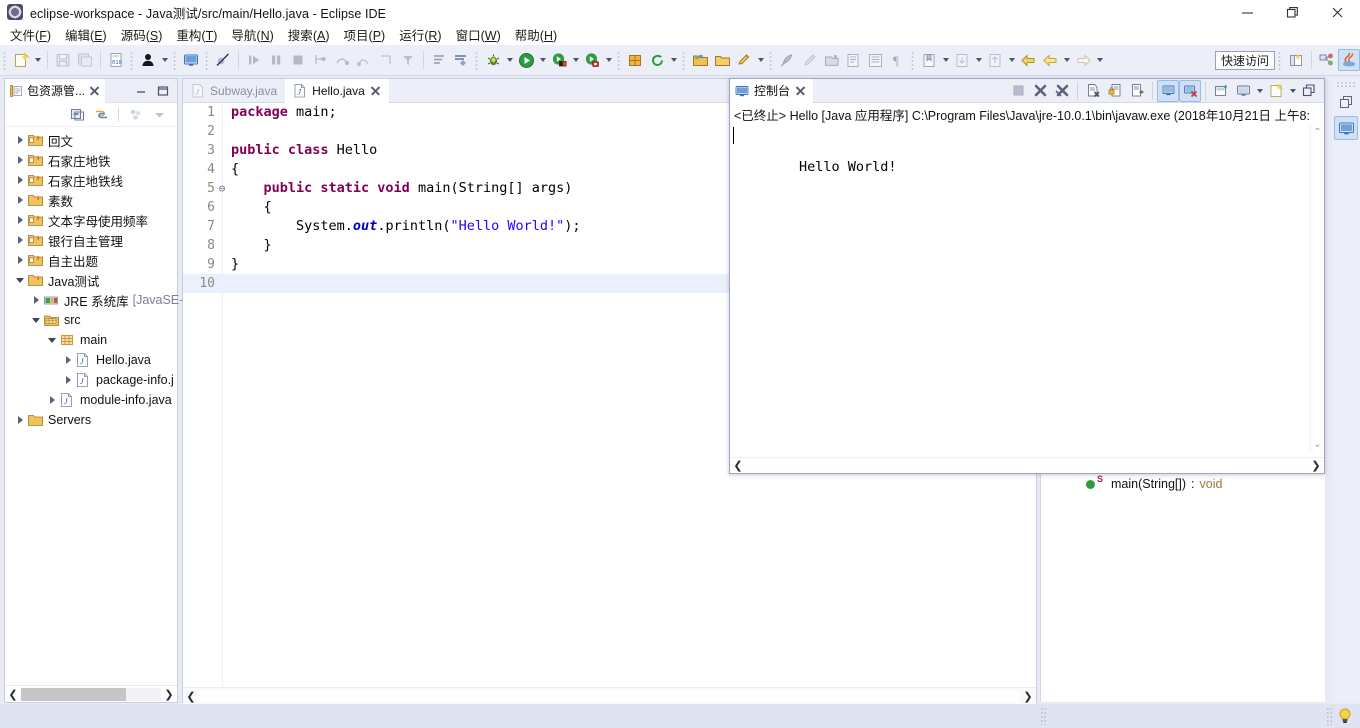 This screenshot has height=728, width=1360. What do you see at coordinates (1346, 84) in the screenshot?
I see `strip-grip` at bounding box center [1346, 84].